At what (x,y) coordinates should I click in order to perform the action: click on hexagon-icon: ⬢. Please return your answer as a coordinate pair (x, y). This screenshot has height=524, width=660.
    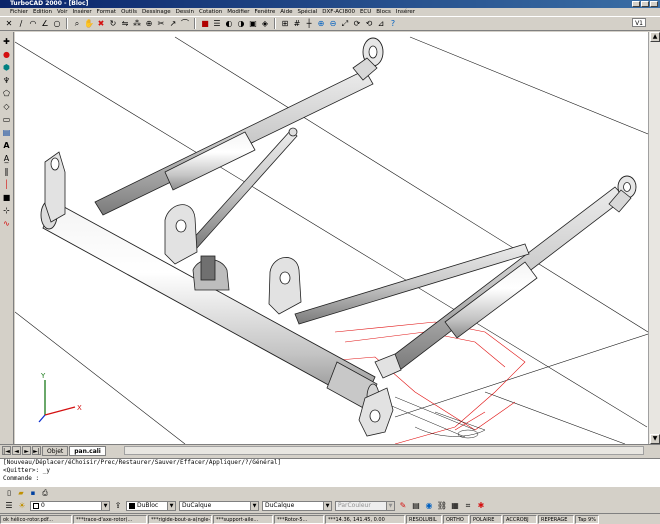
    Looking at the image, I should click on (6, 67).